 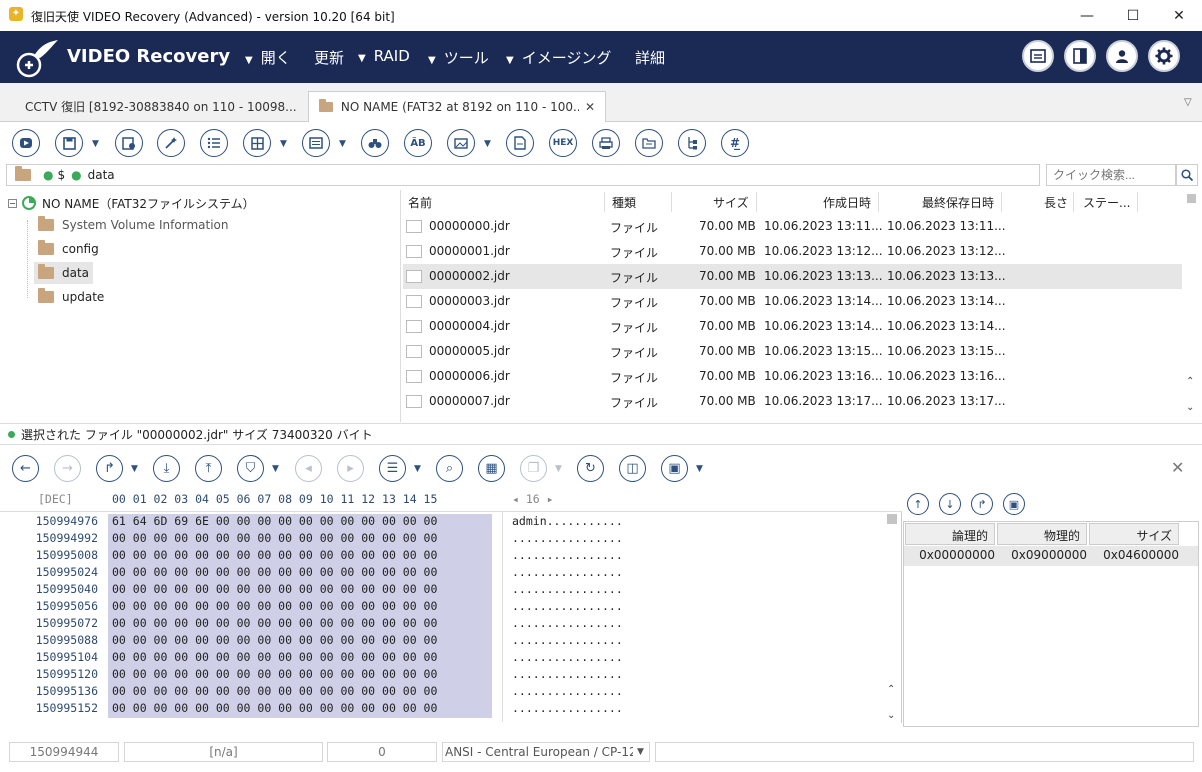 I want to click on folder-open-button, so click(x=649, y=143).